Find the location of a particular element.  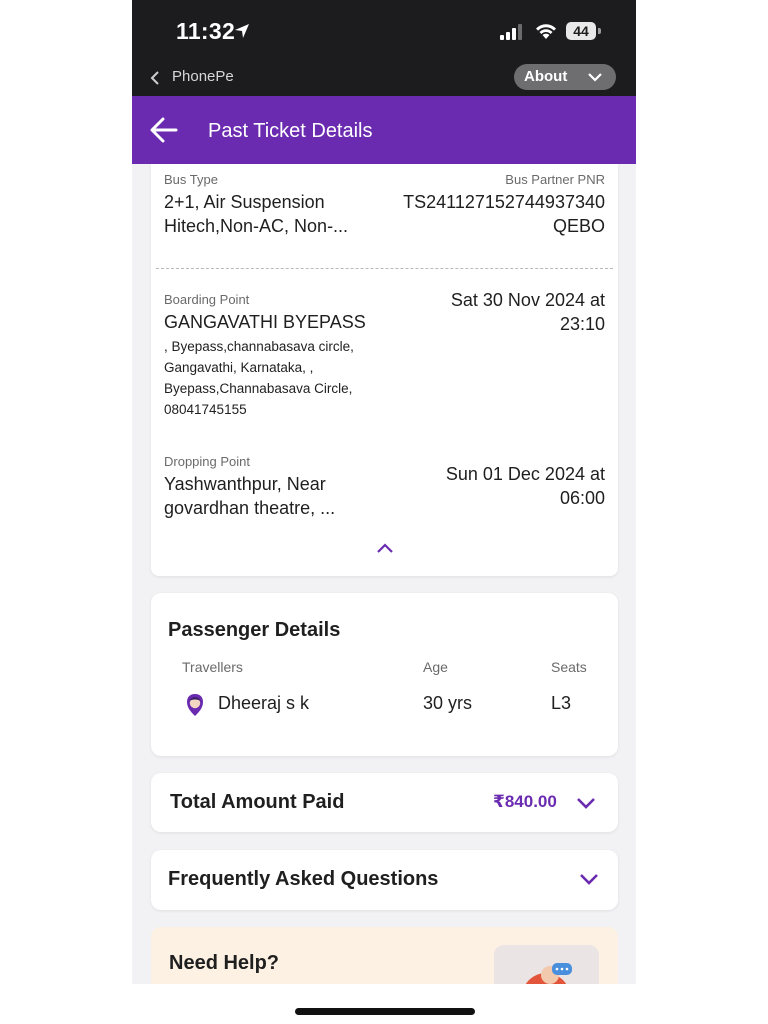

bus-type-label: Bus Type is located at coordinates (191, 179).